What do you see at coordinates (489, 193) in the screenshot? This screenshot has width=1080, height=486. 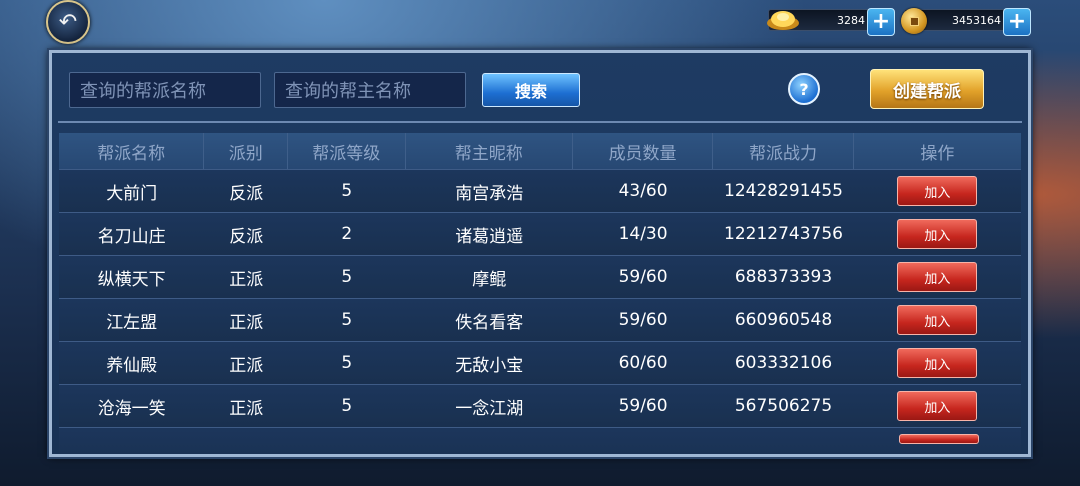 I see `guild-leader: 南宫承浩` at bounding box center [489, 193].